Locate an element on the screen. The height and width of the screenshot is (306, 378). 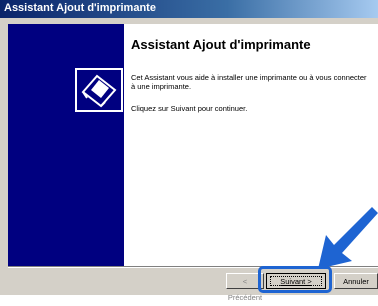
printer-icon is located at coordinates (99, 90).